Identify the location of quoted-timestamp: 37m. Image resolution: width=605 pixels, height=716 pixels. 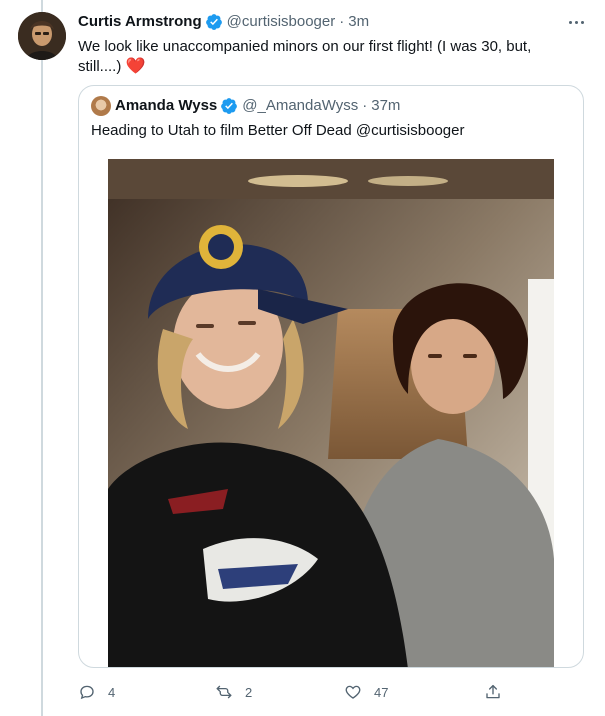
(386, 105).